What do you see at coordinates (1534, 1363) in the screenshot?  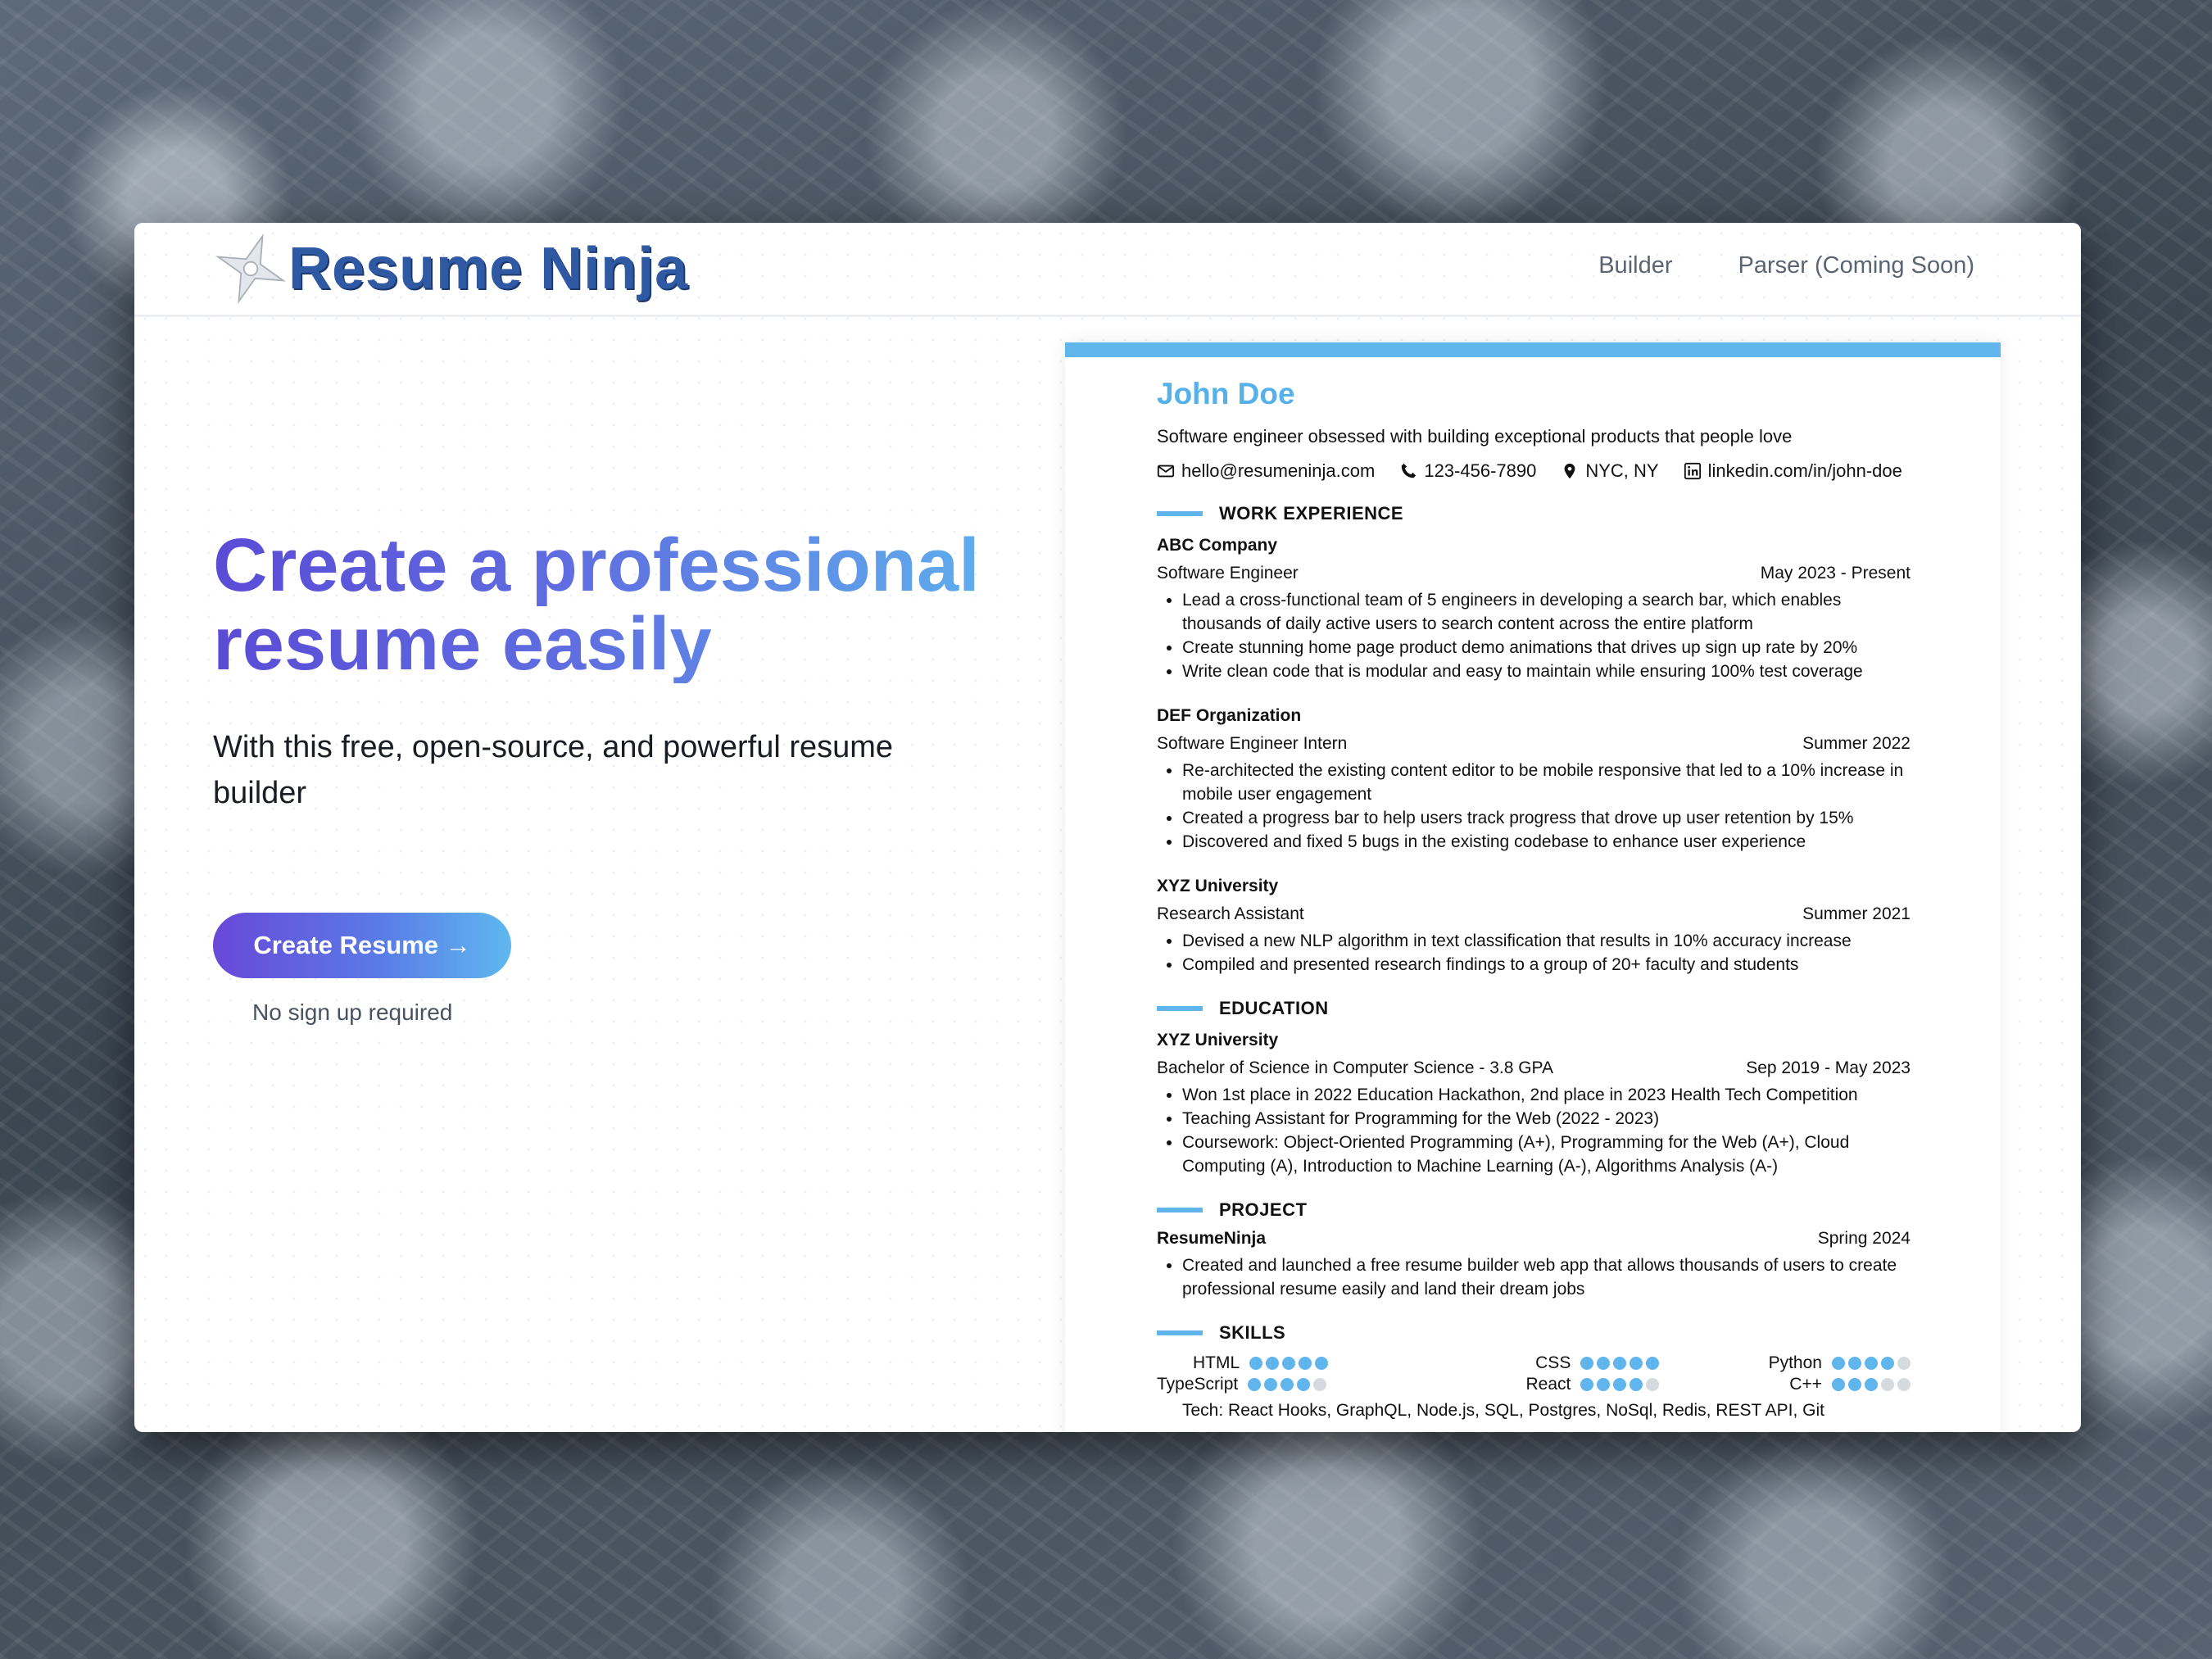 I see `skill-item: CSS` at bounding box center [1534, 1363].